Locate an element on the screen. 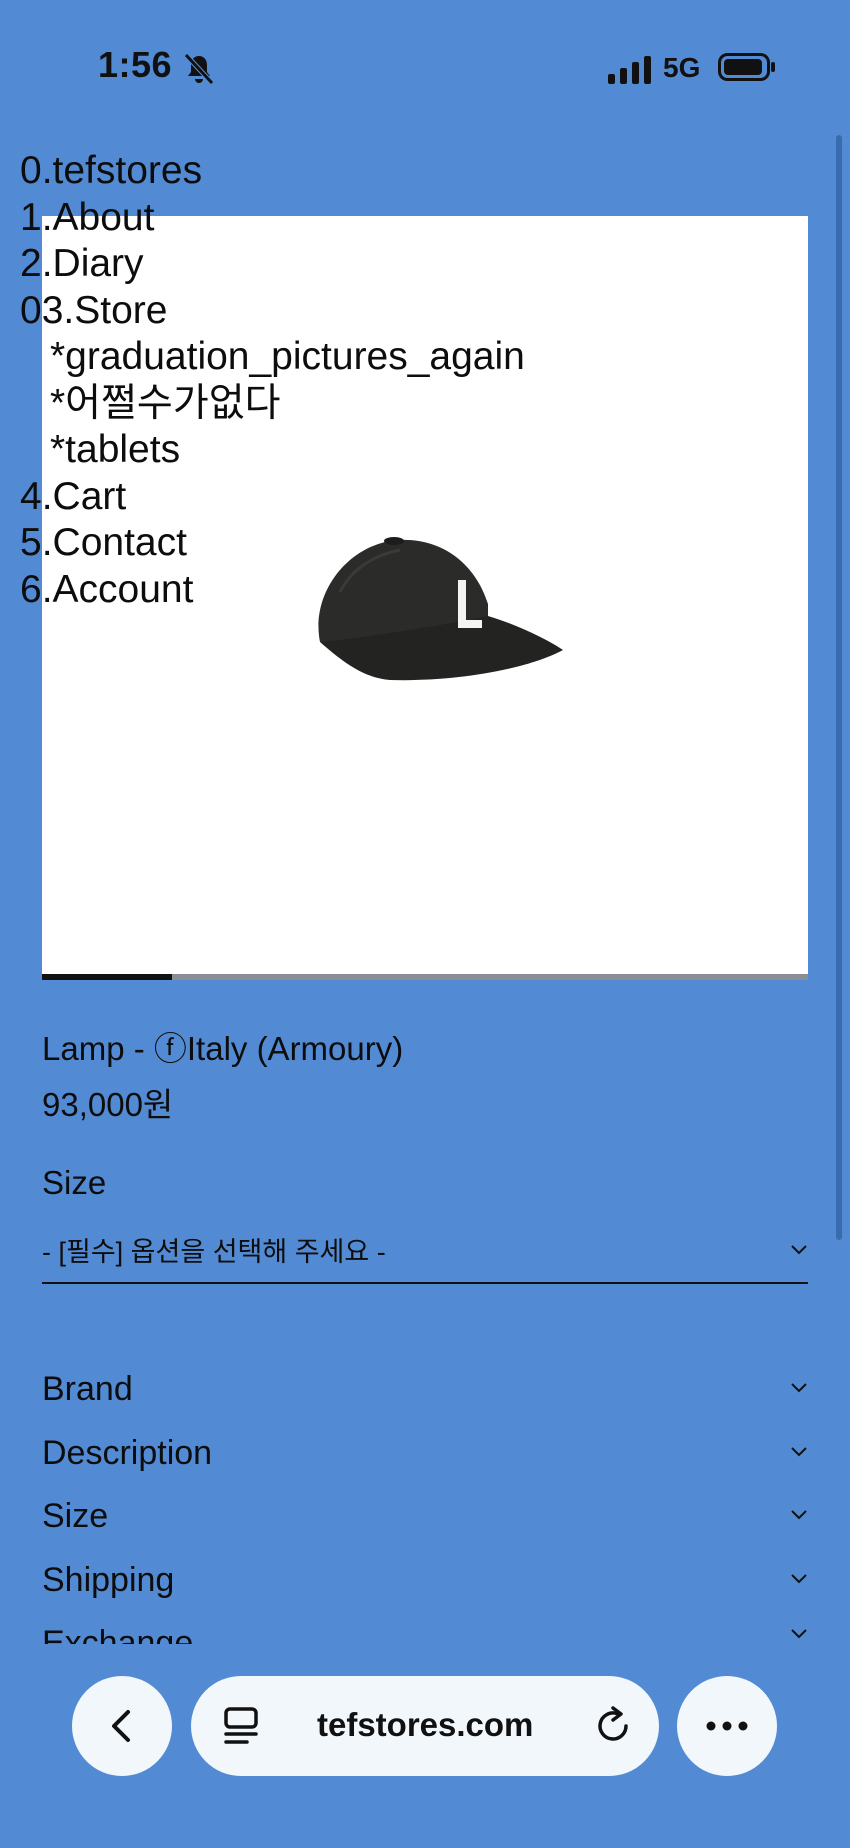 Image resolution: width=850 pixels, height=1848 pixels. nav-item: 0.tefstores is located at coordinates (272, 171).